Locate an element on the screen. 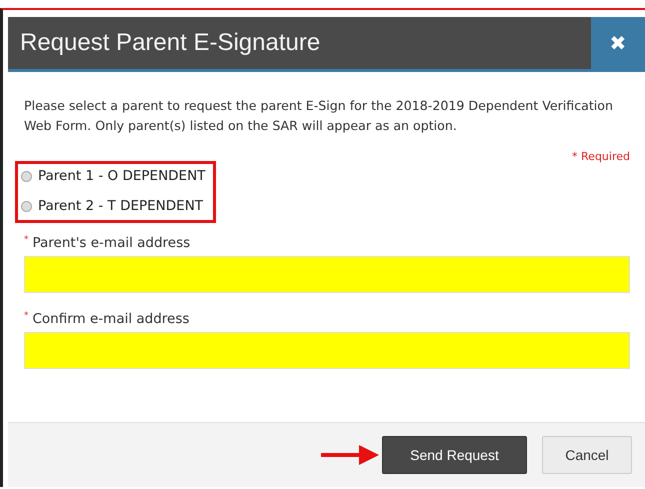  arrow-icon is located at coordinates (350, 455).